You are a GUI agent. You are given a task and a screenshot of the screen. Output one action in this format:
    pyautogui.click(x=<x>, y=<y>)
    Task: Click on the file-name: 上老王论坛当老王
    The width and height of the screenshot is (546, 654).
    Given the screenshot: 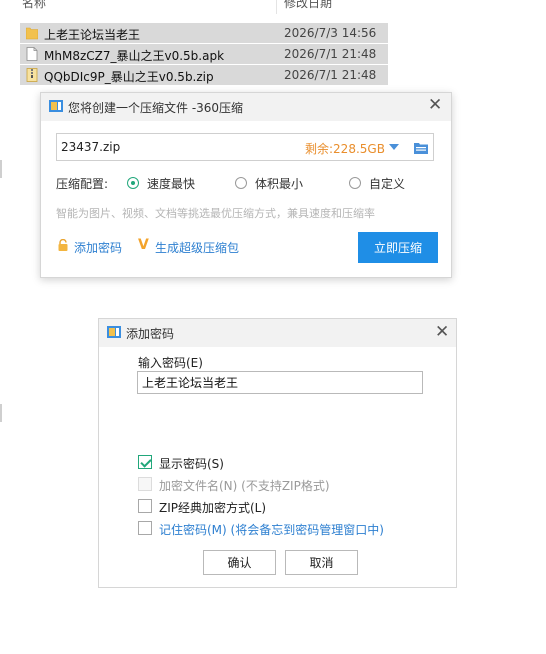 What is the action you would take?
    pyautogui.click(x=92, y=35)
    